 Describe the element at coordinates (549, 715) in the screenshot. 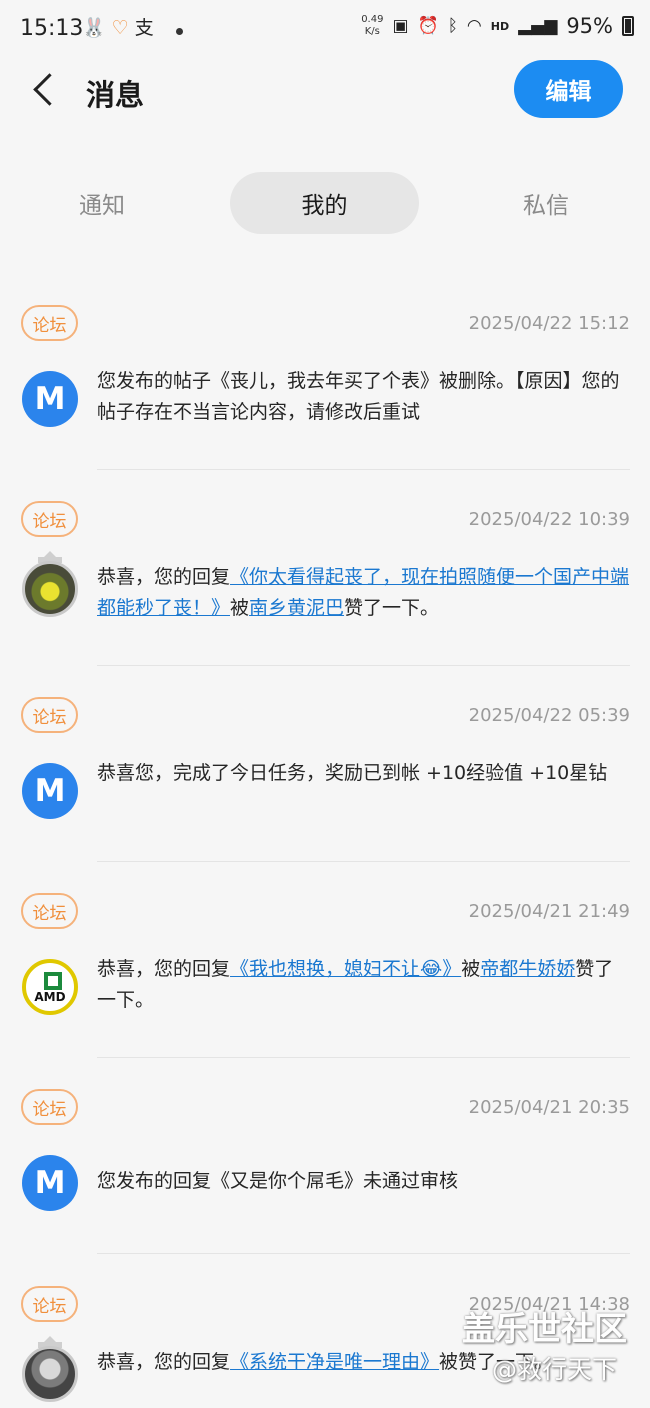

I see `message-time: 2025/04/22 05:39` at that location.